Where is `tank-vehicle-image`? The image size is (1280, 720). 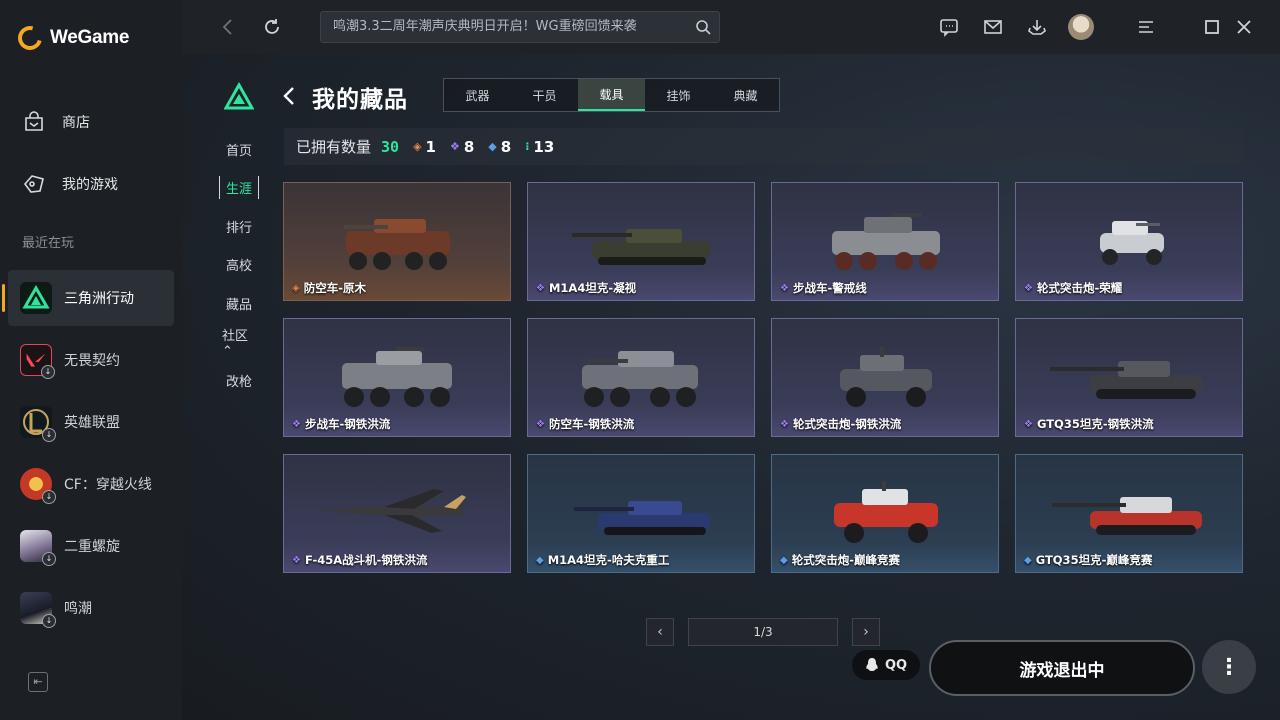
tank-vehicle-image is located at coordinates (642, 518).